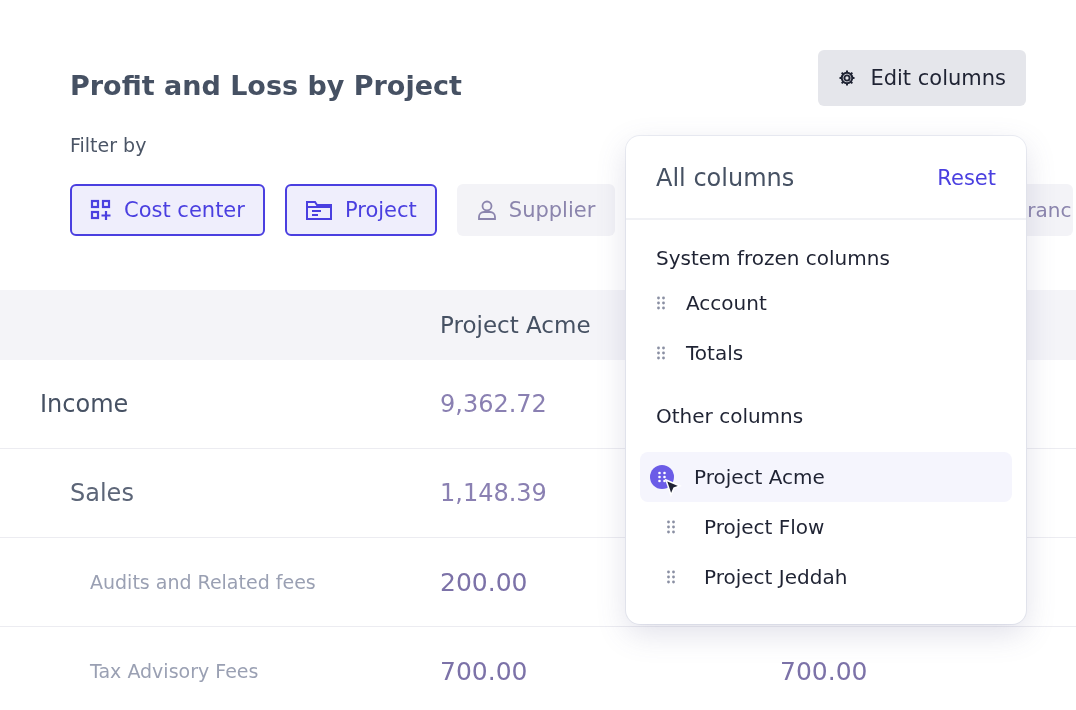 The height and width of the screenshot is (710, 1076). Describe the element at coordinates (725, 178) in the screenshot. I see `menu-title: All columns` at that location.